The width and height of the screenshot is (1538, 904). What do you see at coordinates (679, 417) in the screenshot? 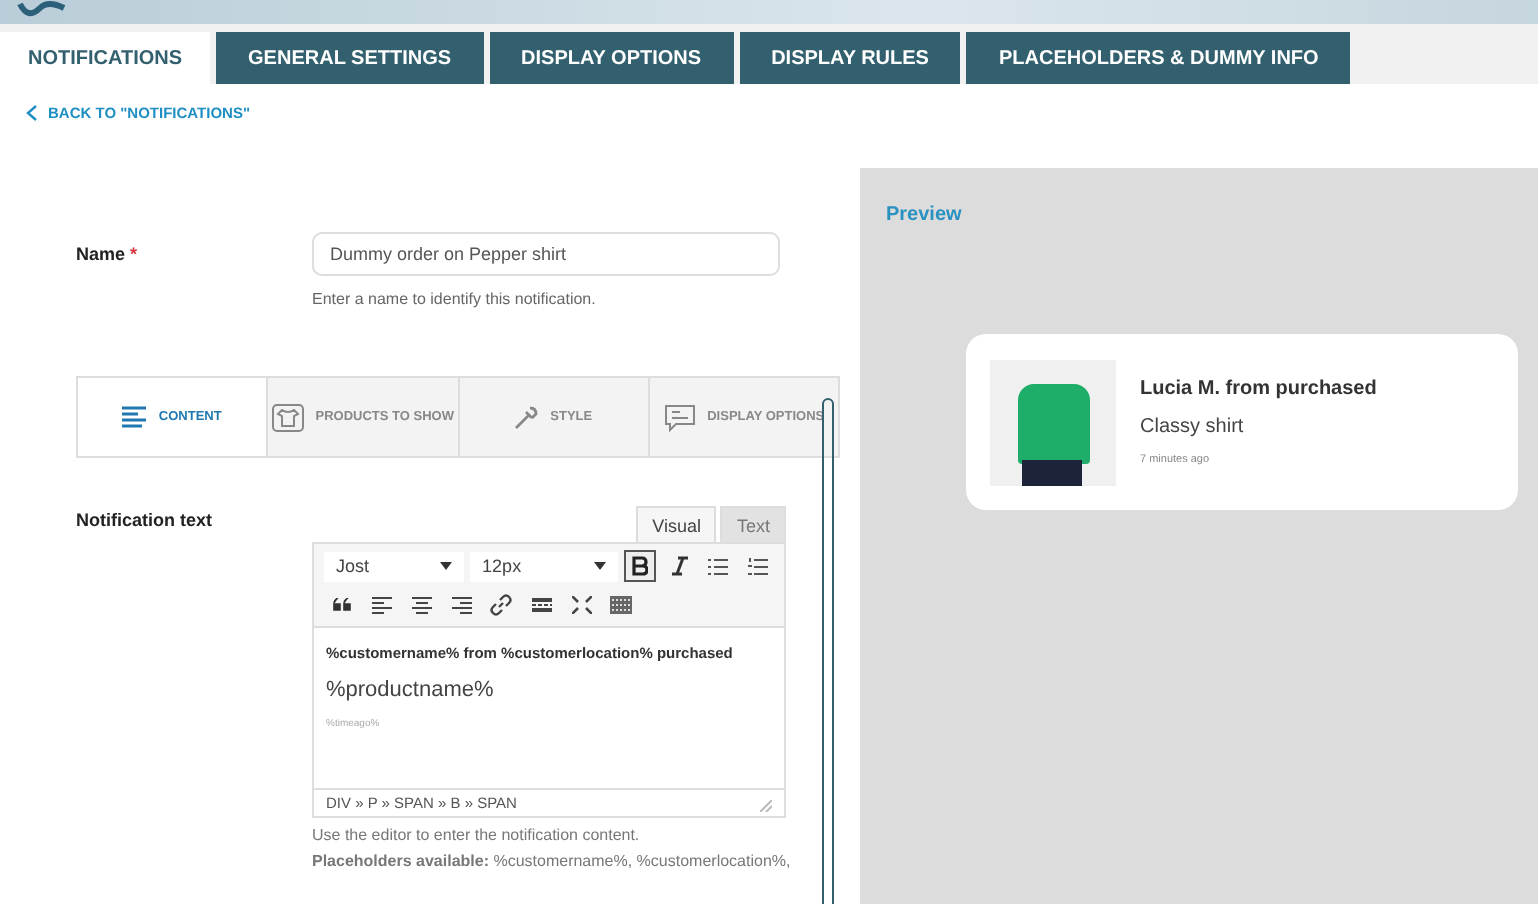
I see `message-icon` at bounding box center [679, 417].